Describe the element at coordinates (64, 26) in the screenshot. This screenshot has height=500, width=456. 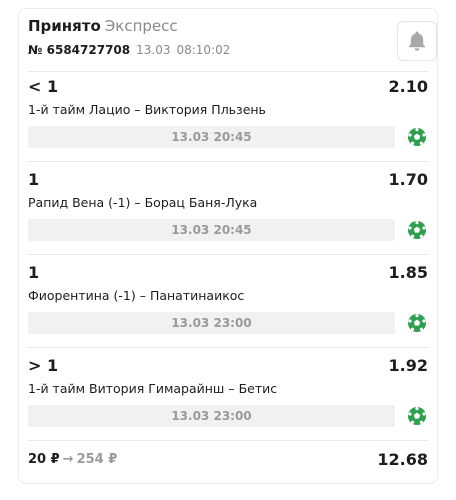
I see `bet-status: Принято` at that location.